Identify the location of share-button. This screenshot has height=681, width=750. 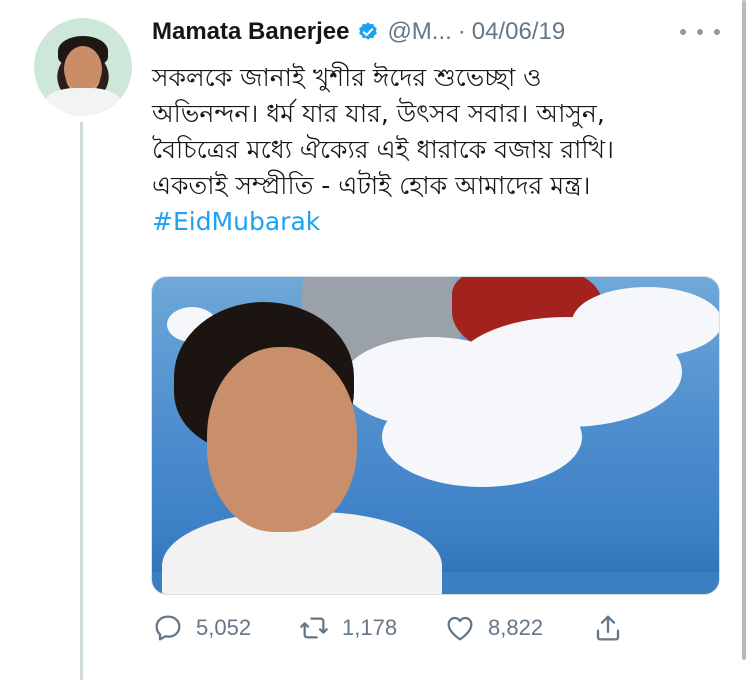
(614, 628).